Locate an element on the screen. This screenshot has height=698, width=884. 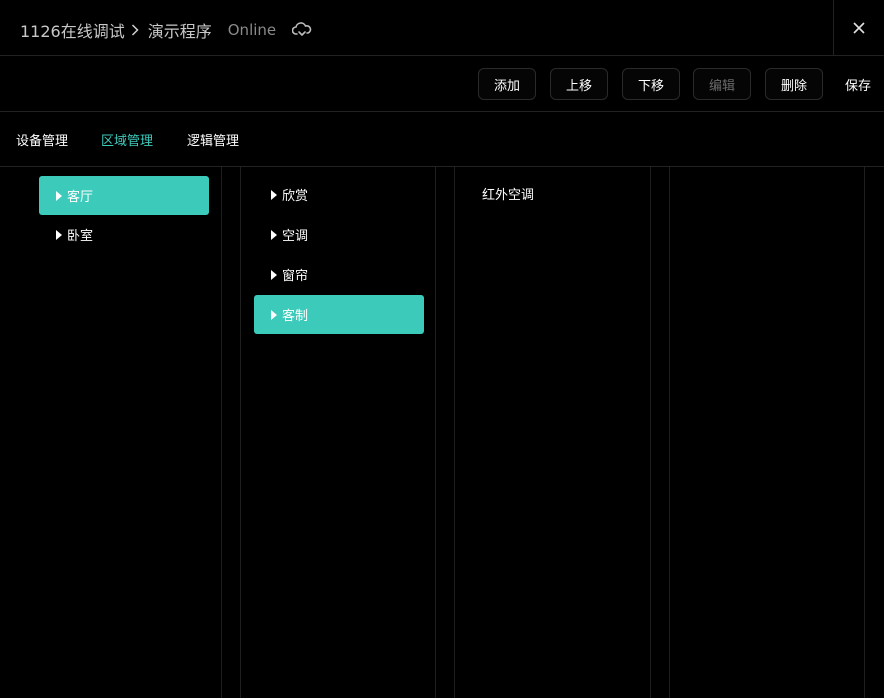
group-item-curtain: 窗帘 is located at coordinates (339, 274).